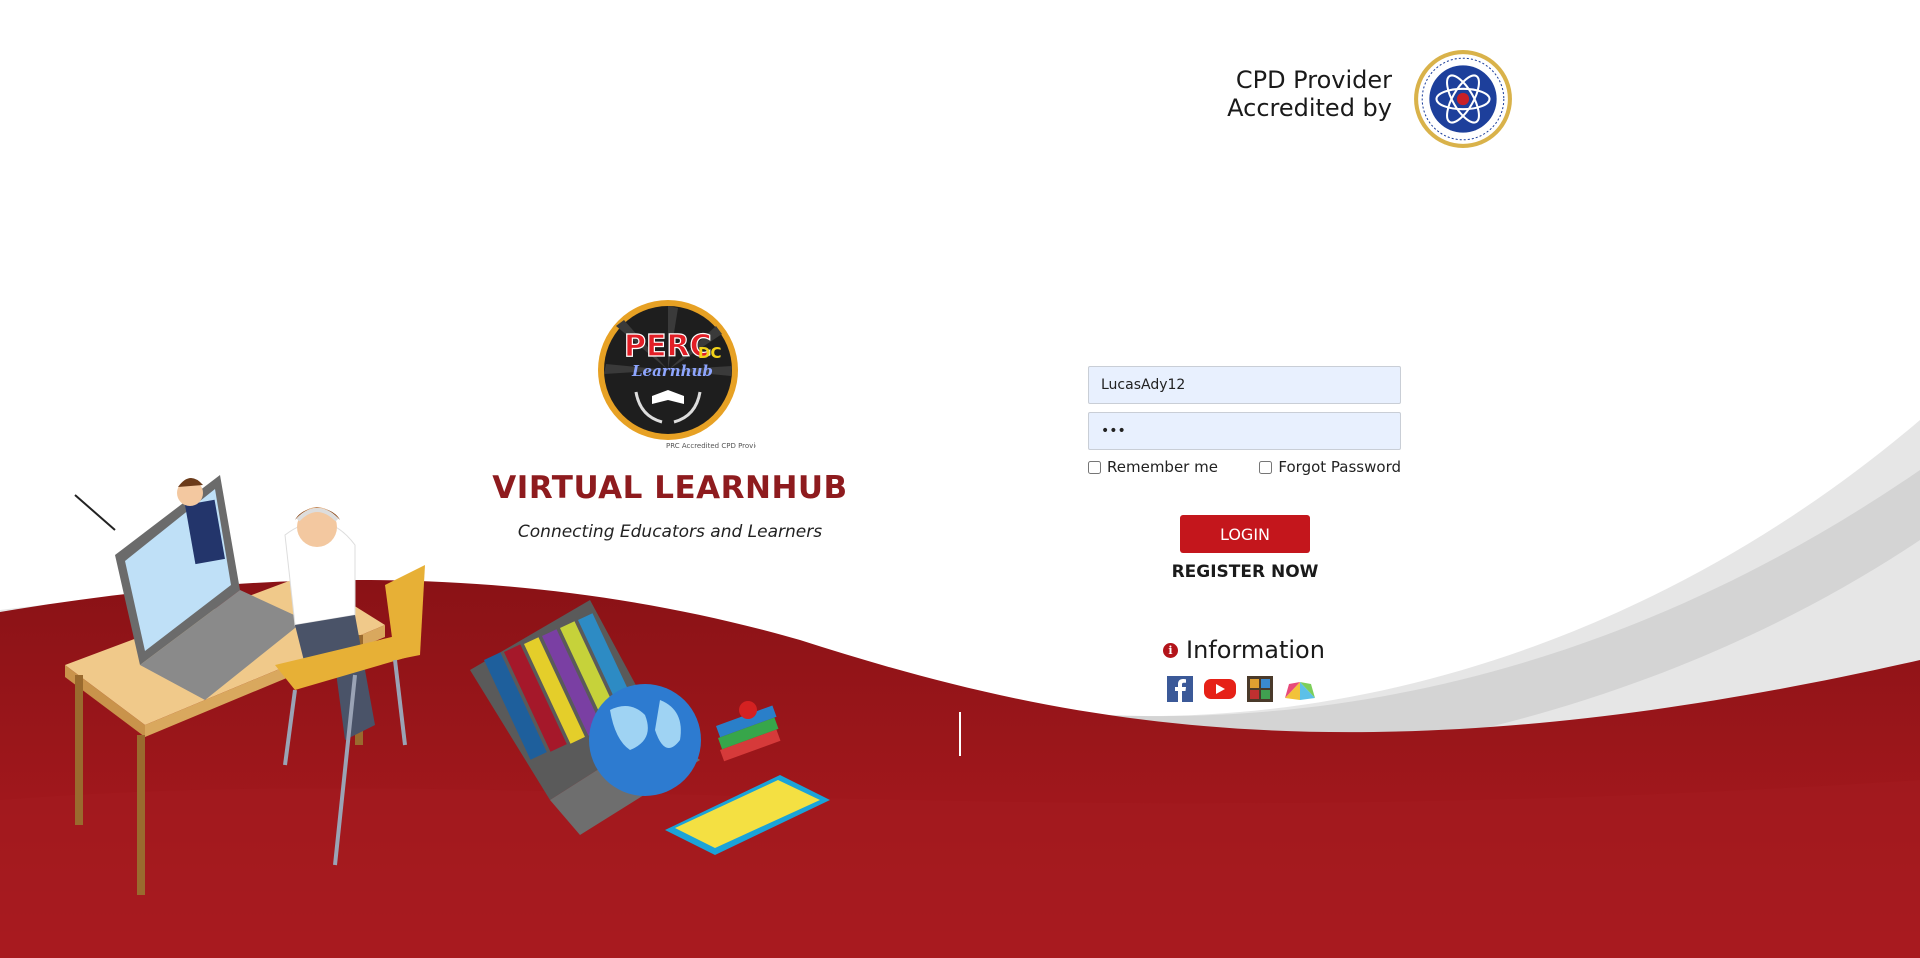 The width and height of the screenshot is (1920, 958). What do you see at coordinates (1245, 534) in the screenshot?
I see `login-button: LOGIN` at bounding box center [1245, 534].